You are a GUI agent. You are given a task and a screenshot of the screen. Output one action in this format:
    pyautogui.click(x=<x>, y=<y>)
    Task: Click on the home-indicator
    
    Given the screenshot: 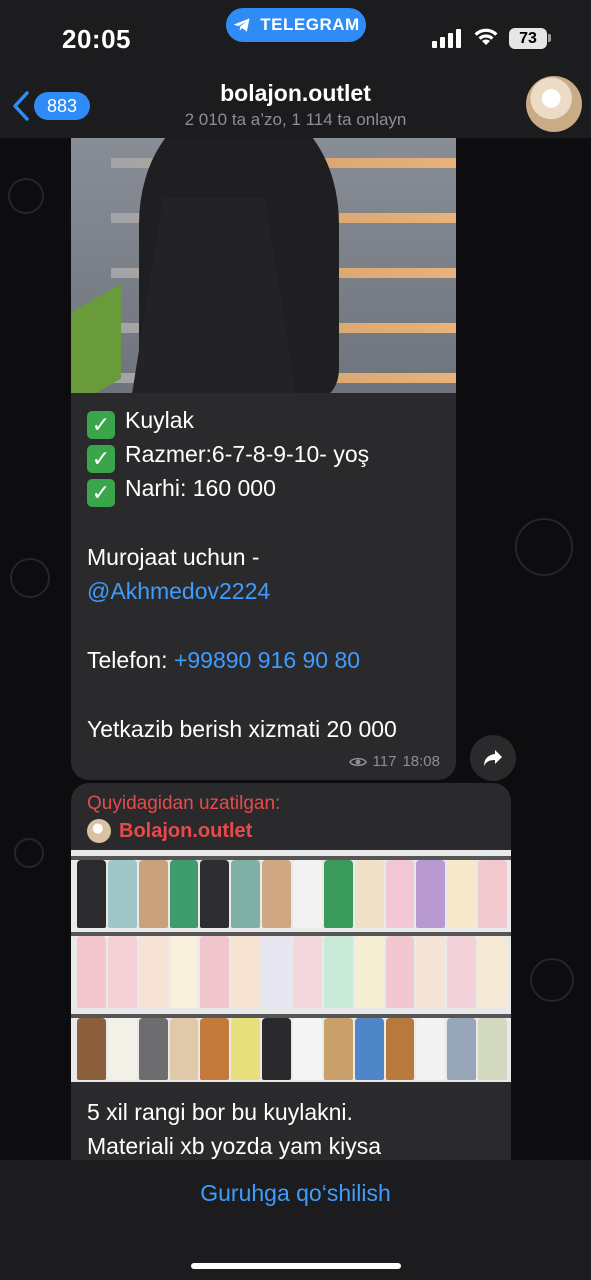 What is the action you would take?
    pyautogui.click(x=296, y=1266)
    